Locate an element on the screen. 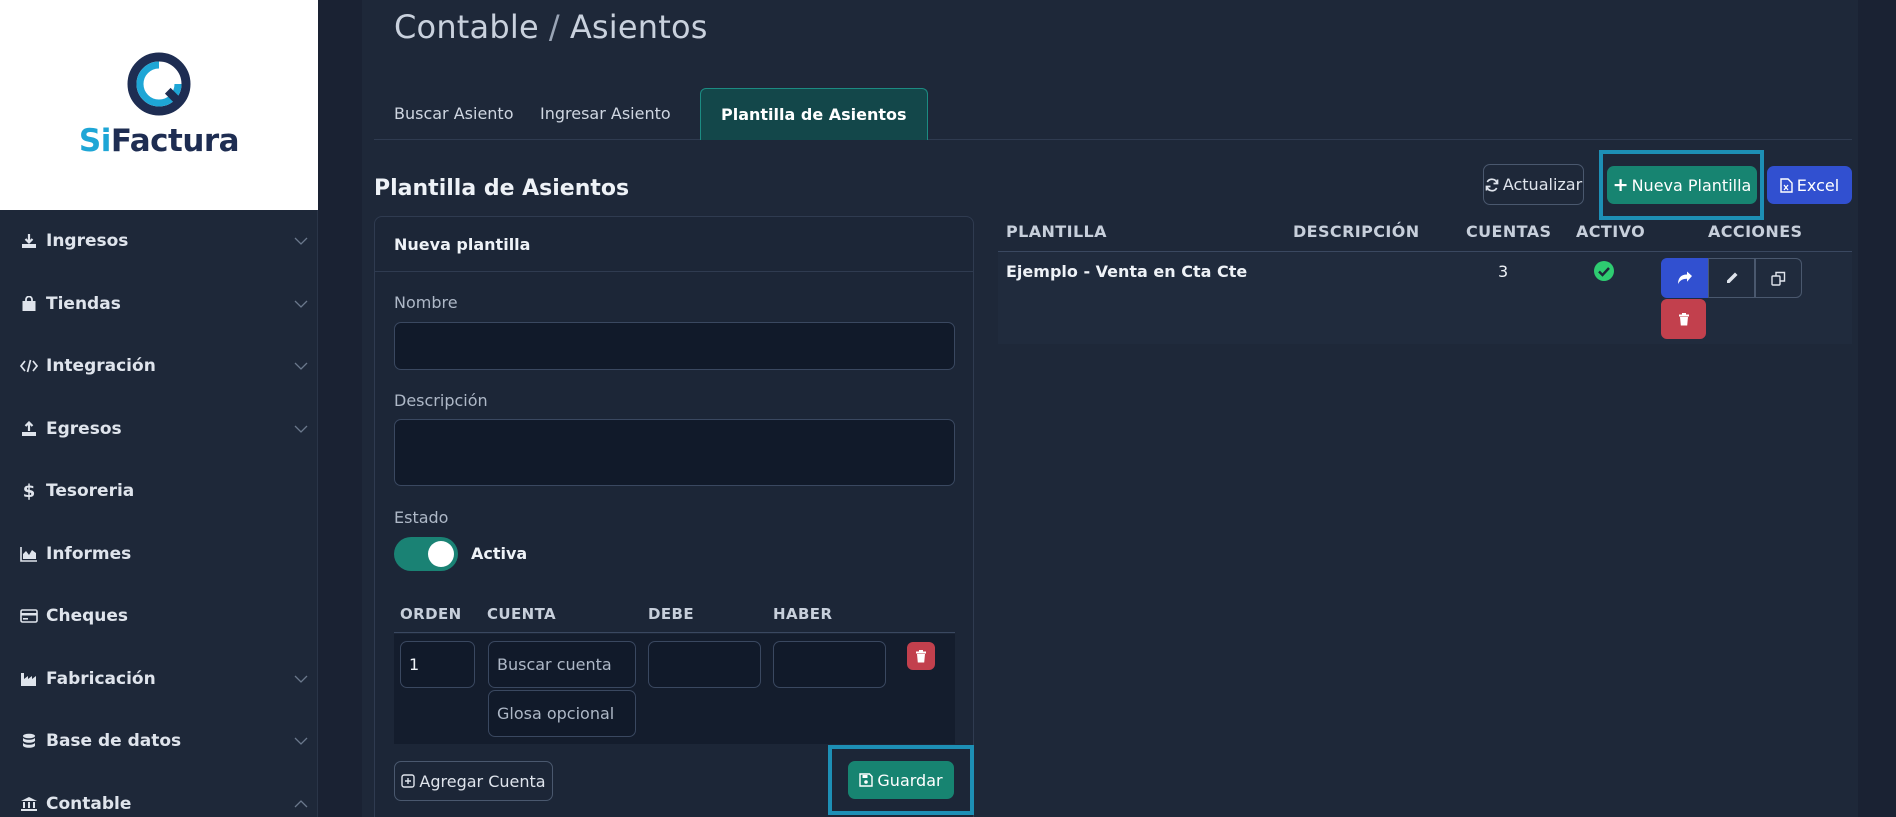  dollar-icon: $ is located at coordinates (29, 491).